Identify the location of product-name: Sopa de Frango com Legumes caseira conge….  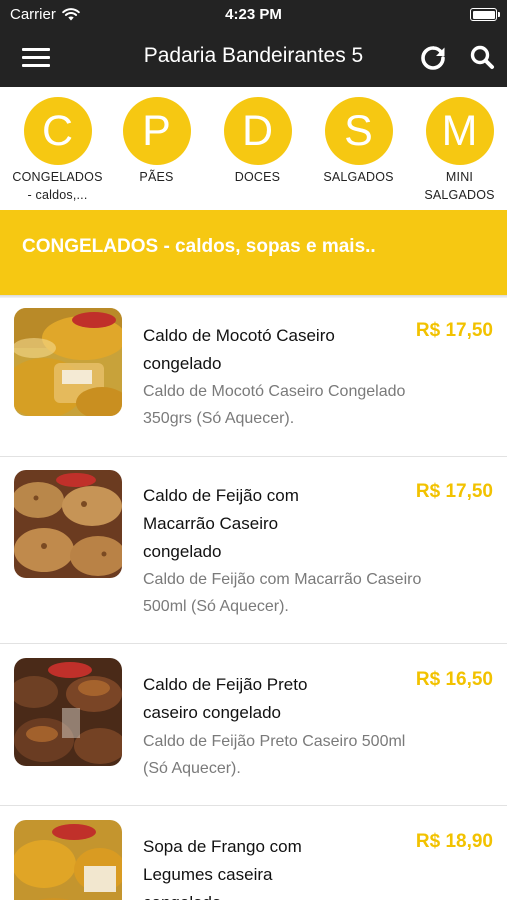
(268, 866).